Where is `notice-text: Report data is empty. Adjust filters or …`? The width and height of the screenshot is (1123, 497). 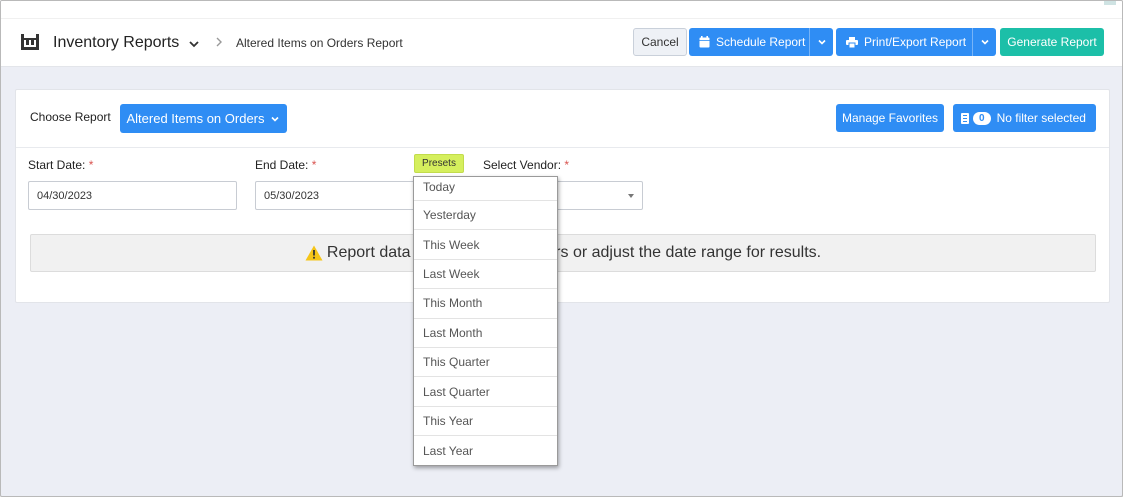
notice-text: Report data is empty. Adjust filters or … is located at coordinates (574, 252).